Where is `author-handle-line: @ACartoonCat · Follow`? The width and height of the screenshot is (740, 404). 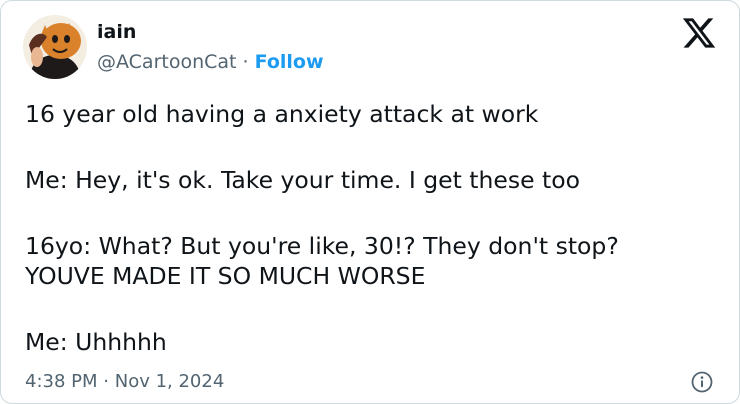
author-handle-line: @ACartoonCat · Follow is located at coordinates (210, 62).